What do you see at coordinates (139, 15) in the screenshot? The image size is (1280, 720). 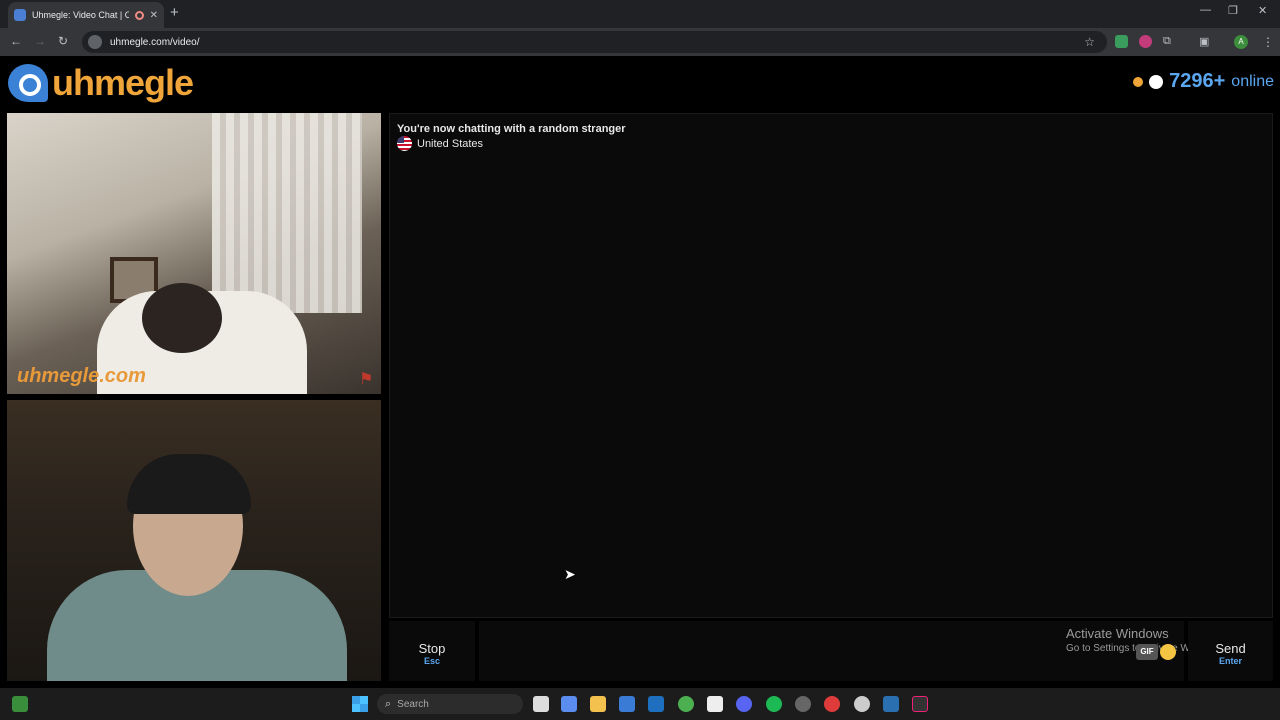 I see `recording-icon` at bounding box center [139, 15].